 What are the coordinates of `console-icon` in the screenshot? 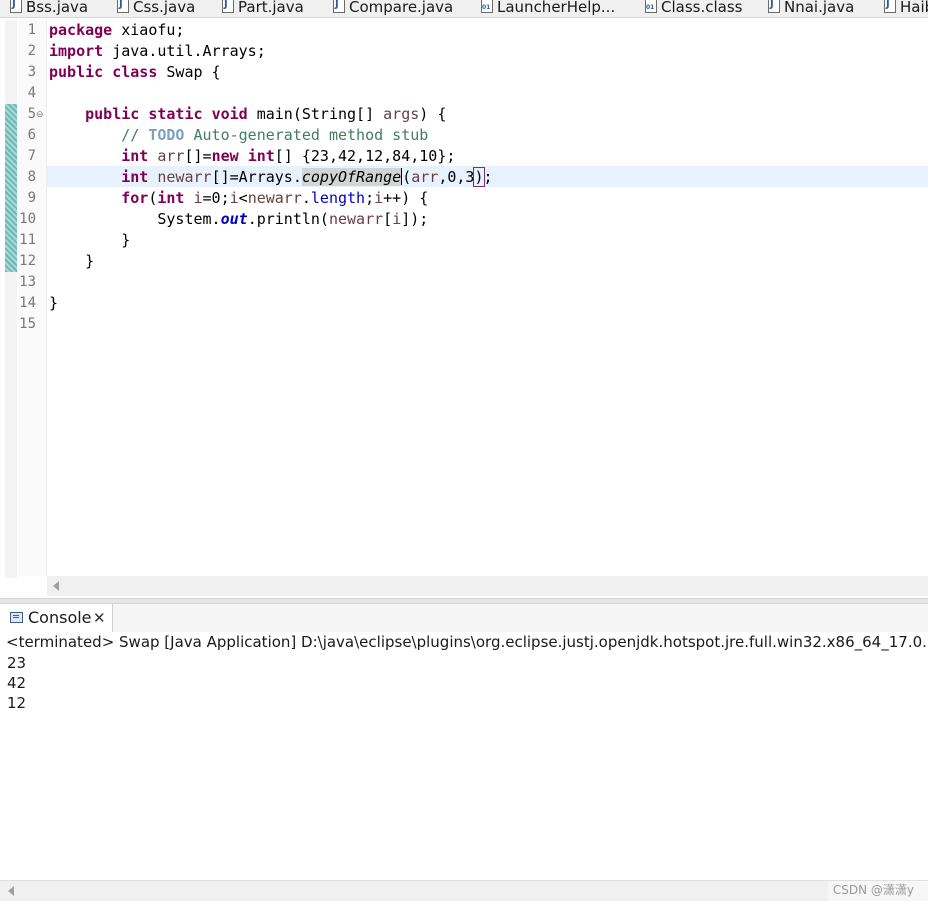 It's located at (16, 617).